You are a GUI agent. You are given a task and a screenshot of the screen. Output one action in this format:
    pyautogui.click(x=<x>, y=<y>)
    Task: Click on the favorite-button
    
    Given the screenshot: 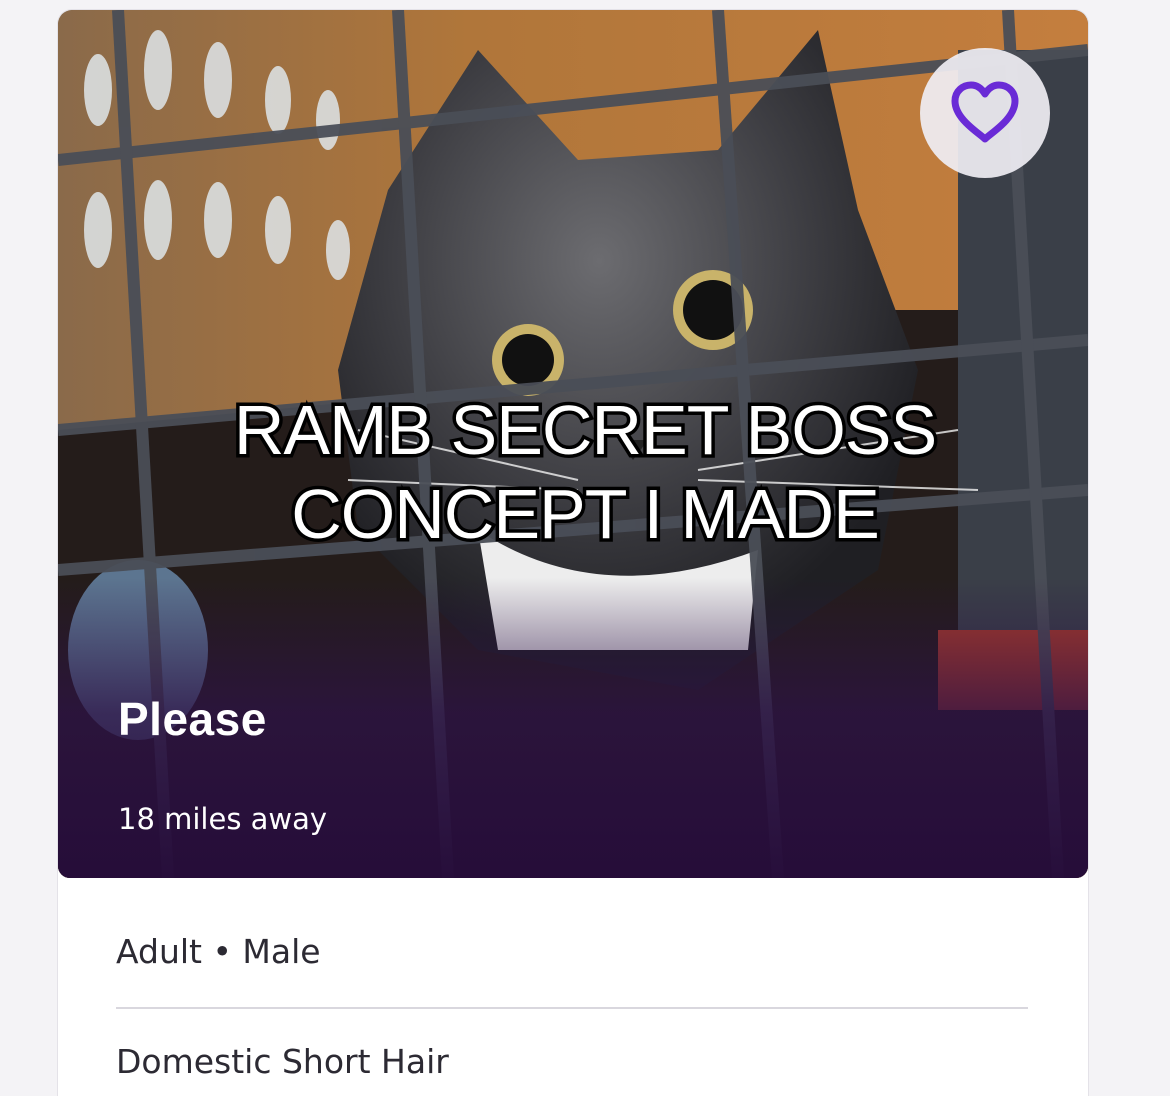 What is the action you would take?
    pyautogui.click(x=985, y=113)
    